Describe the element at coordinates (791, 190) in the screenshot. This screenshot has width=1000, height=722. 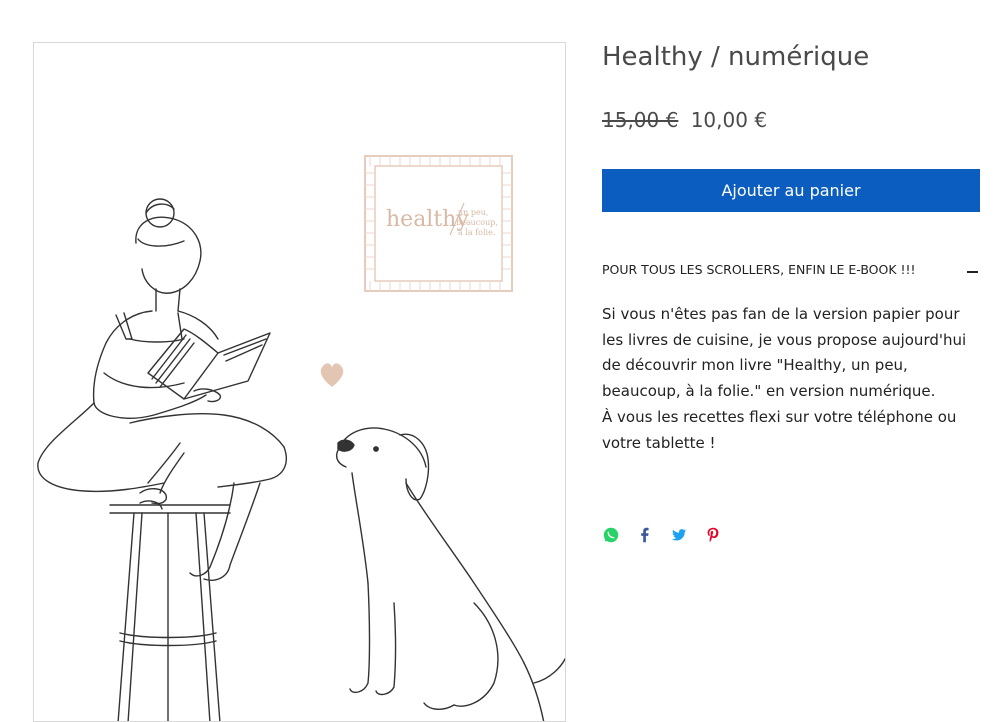
I see `add-to-cart-button: Ajouter au panier` at that location.